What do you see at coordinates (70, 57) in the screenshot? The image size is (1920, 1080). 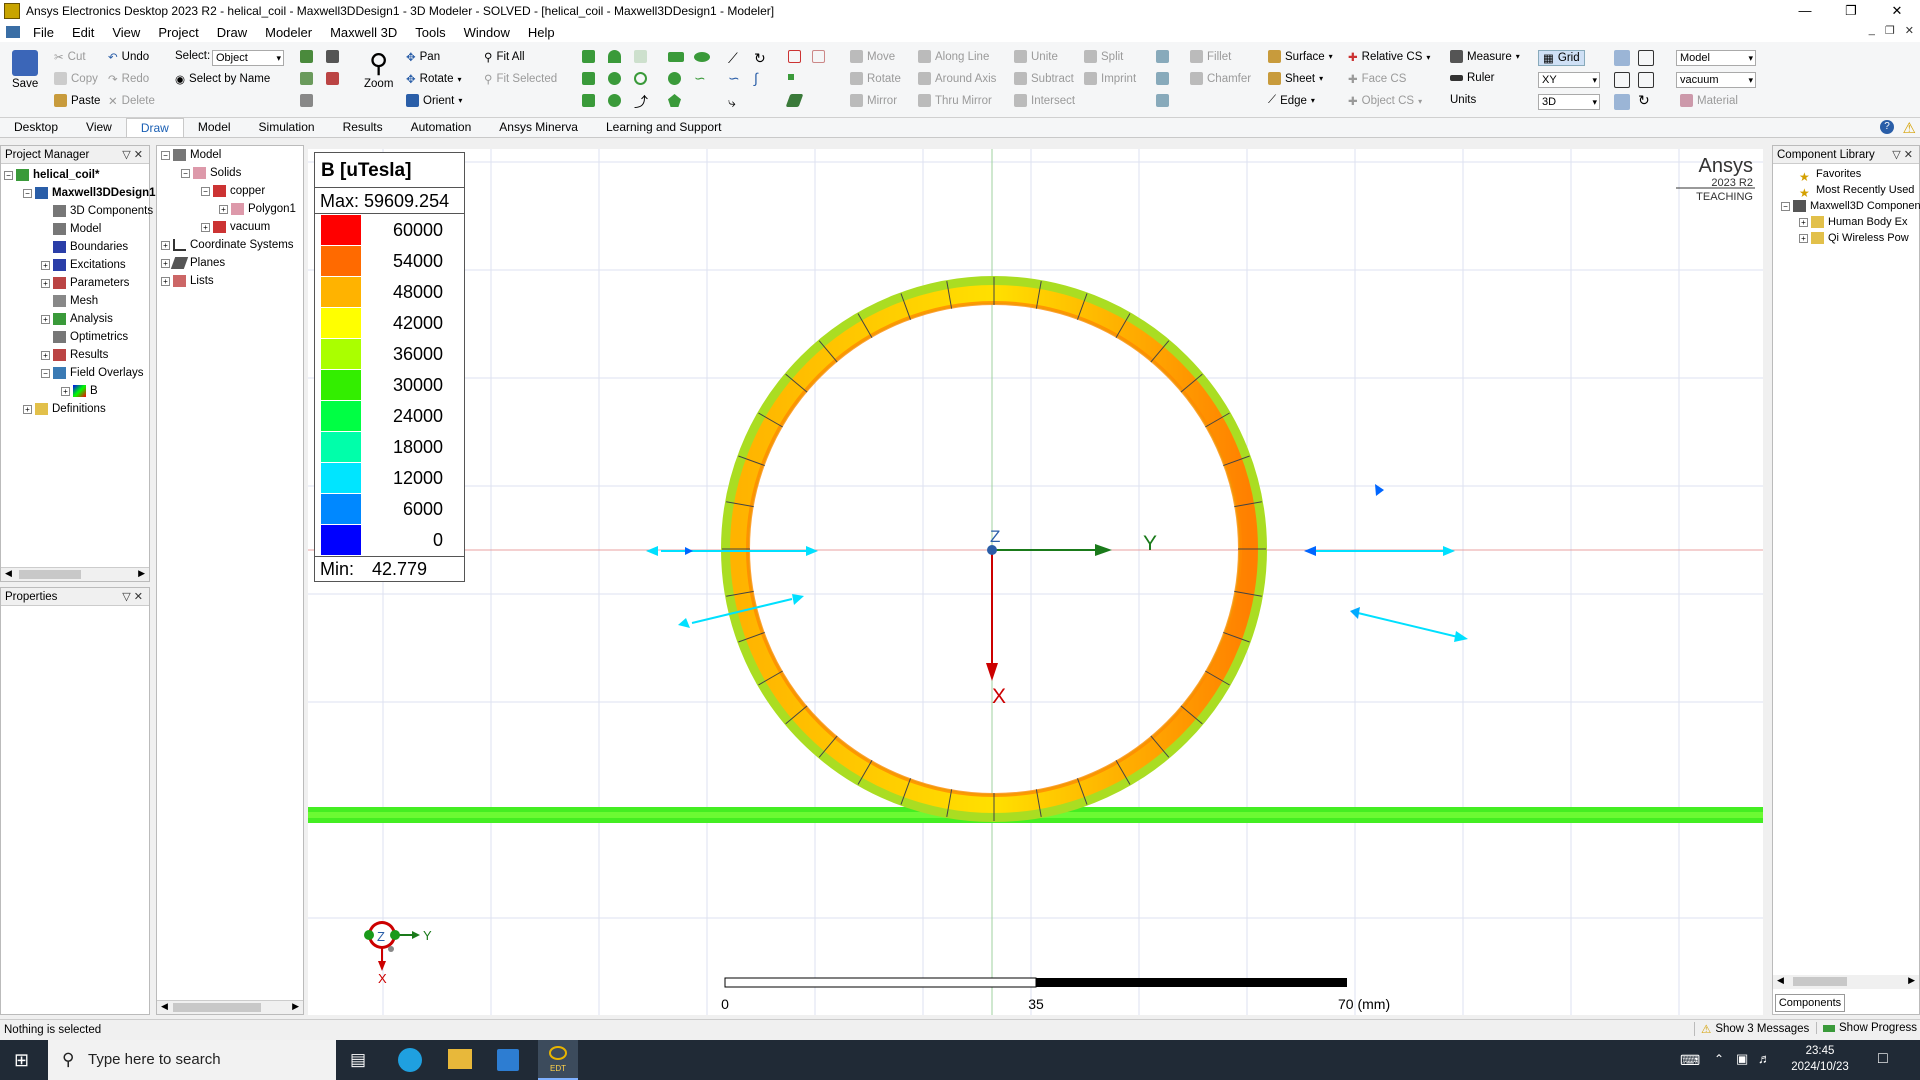 I see `cut-button: ✂ Cut` at bounding box center [70, 57].